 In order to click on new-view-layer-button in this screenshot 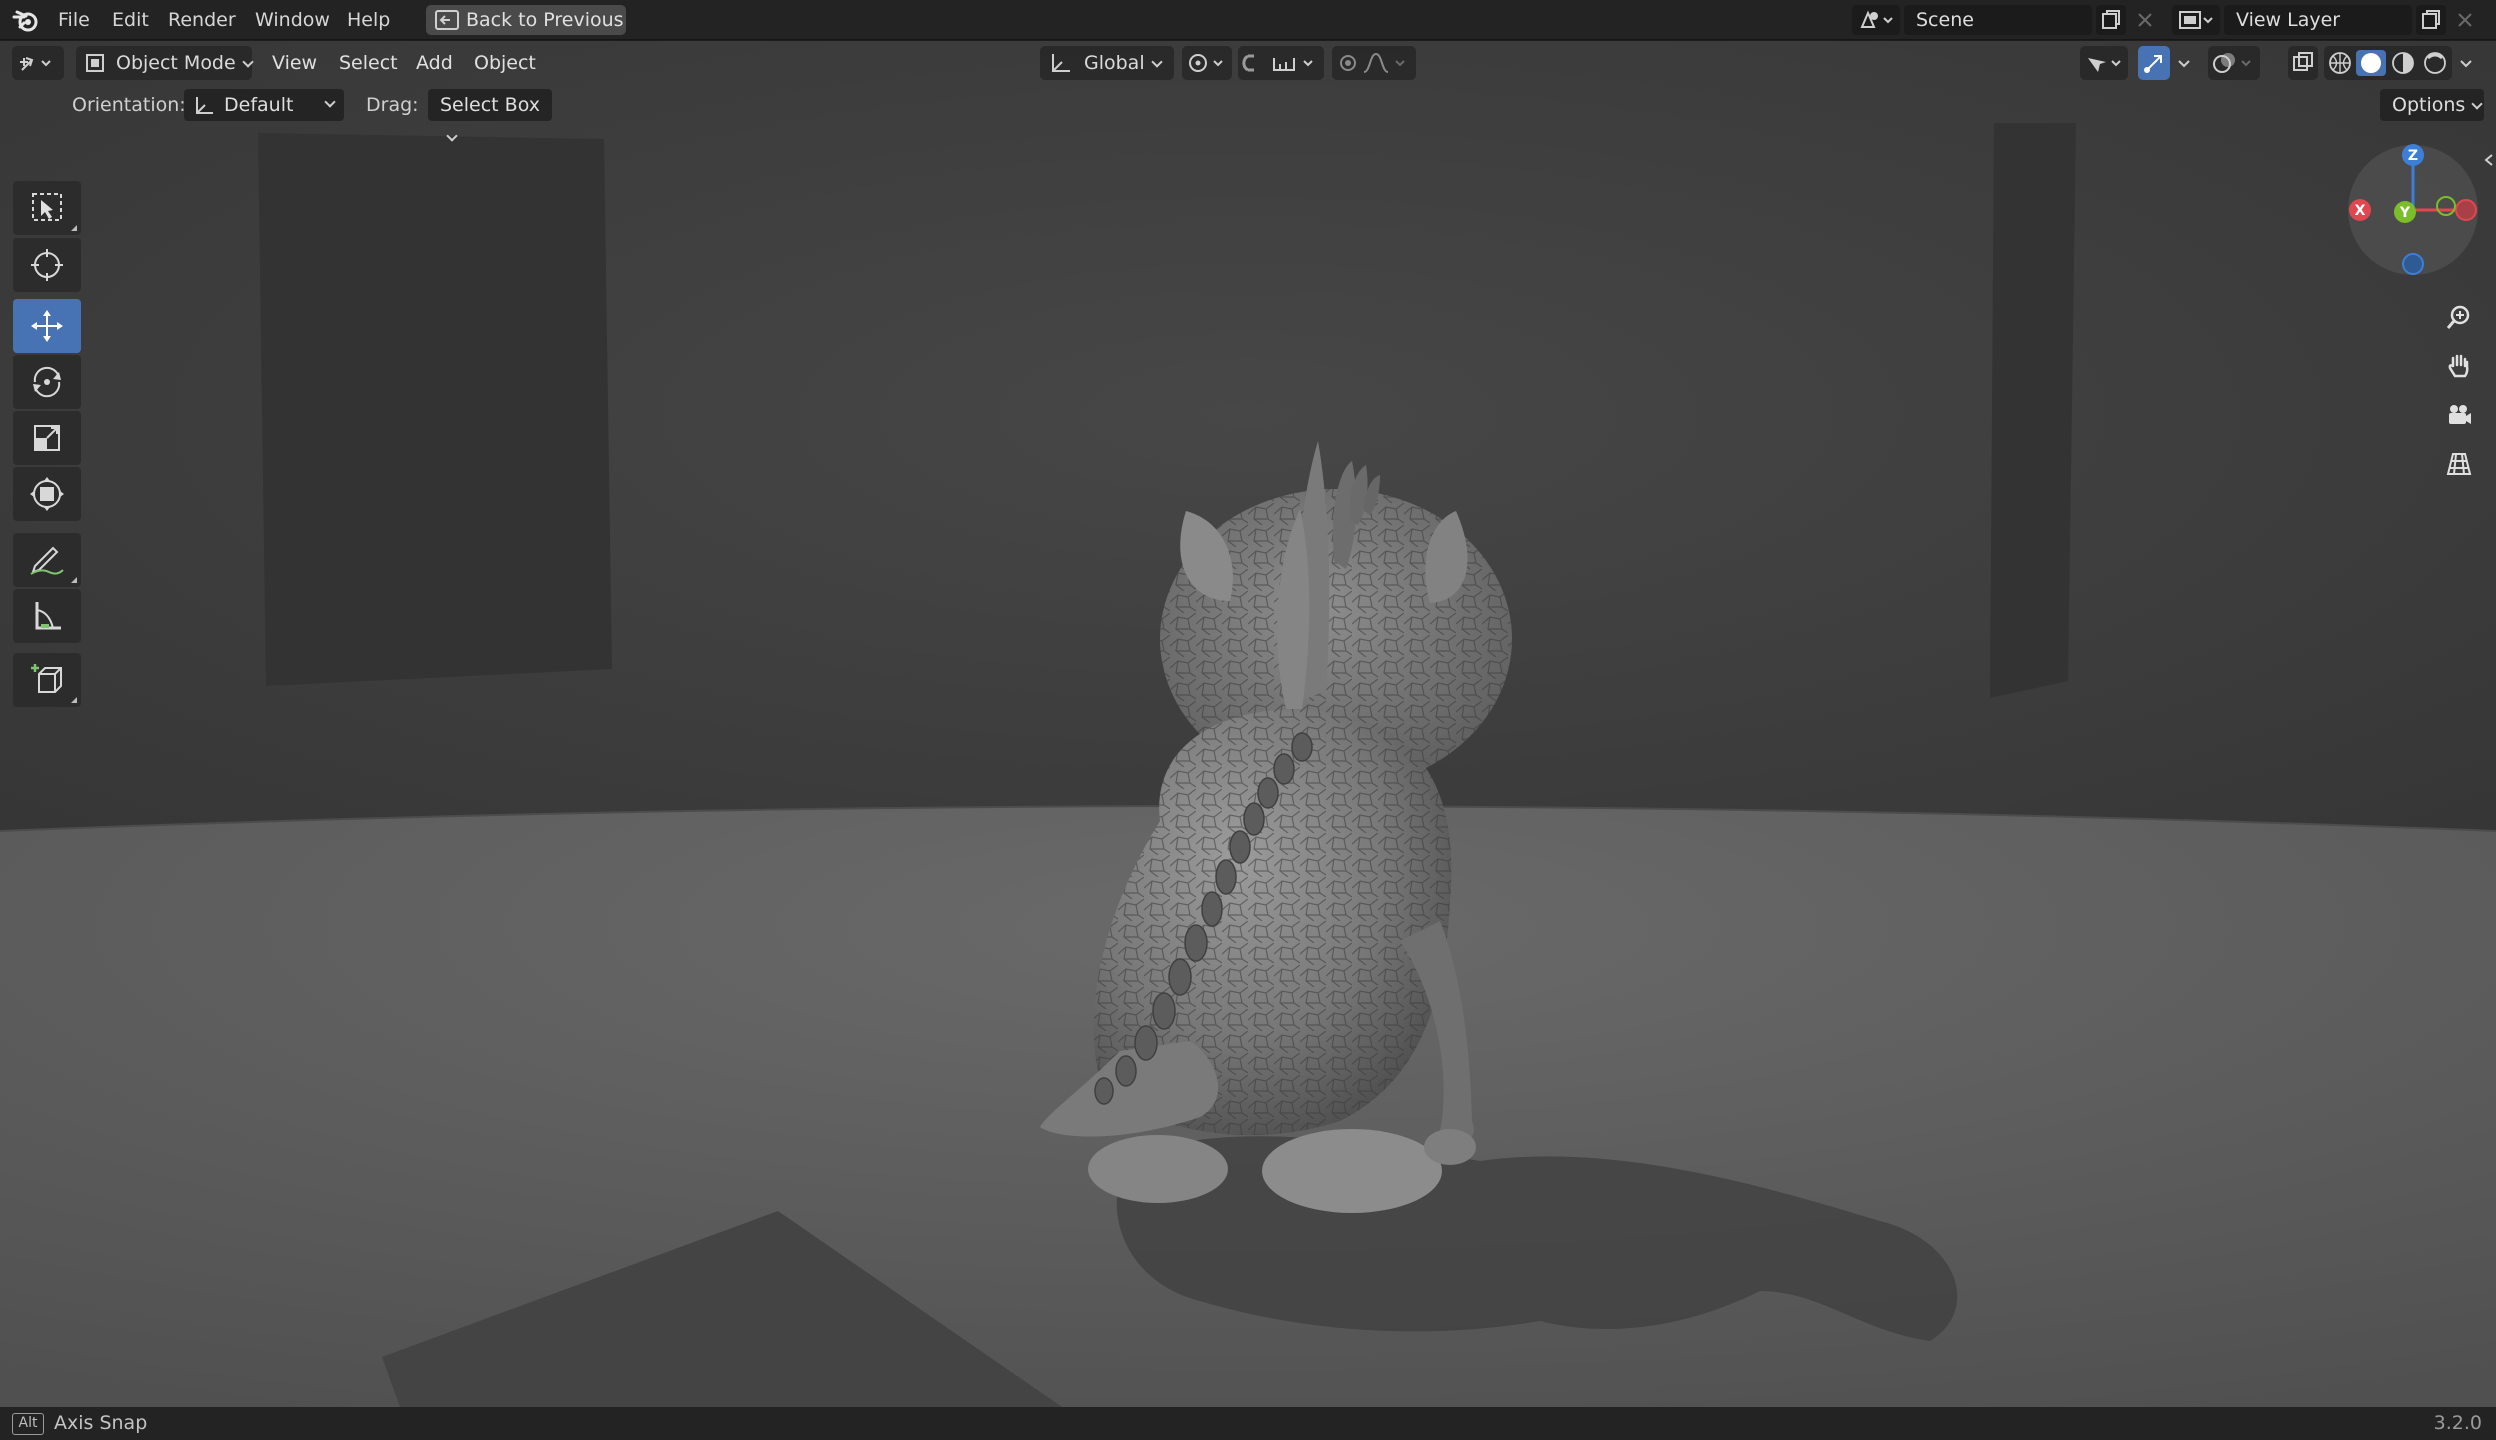, I will do `click(2431, 20)`.